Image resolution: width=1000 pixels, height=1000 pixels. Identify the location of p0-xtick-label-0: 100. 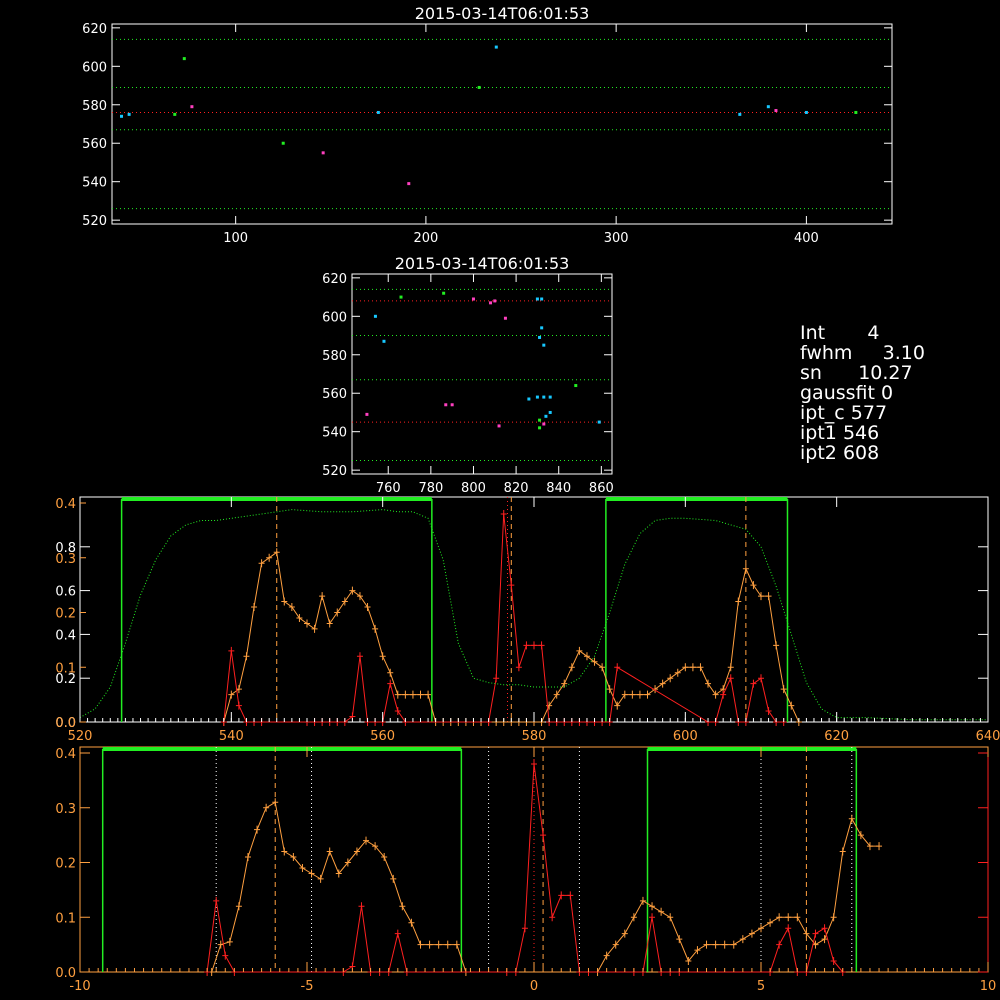
(235, 238).